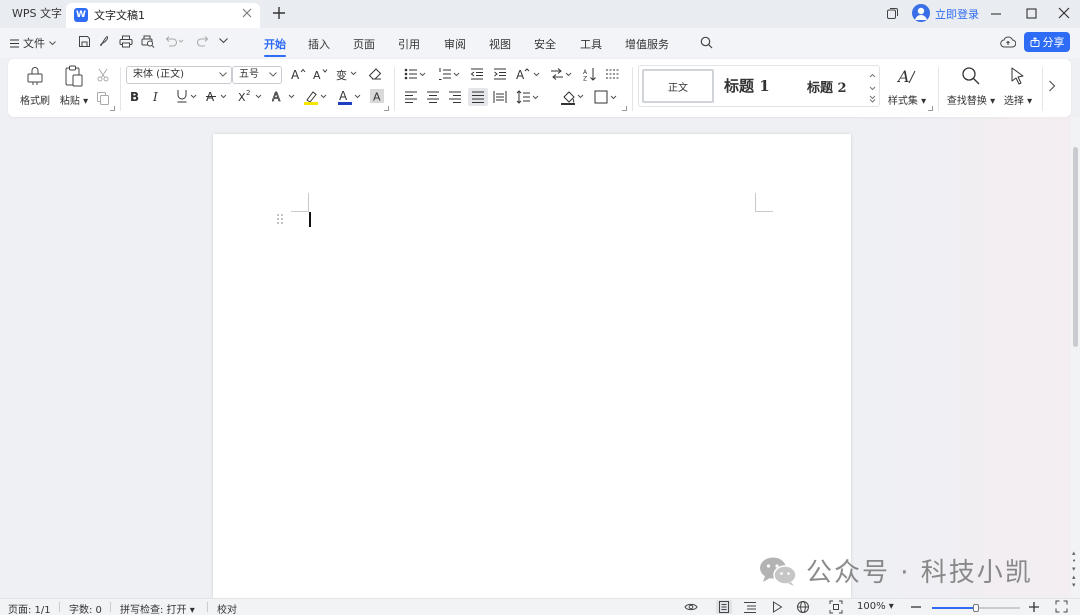 Image resolution: width=1080 pixels, height=615 pixels. Describe the element at coordinates (892, 13) in the screenshot. I see `window-manager-icon` at that location.